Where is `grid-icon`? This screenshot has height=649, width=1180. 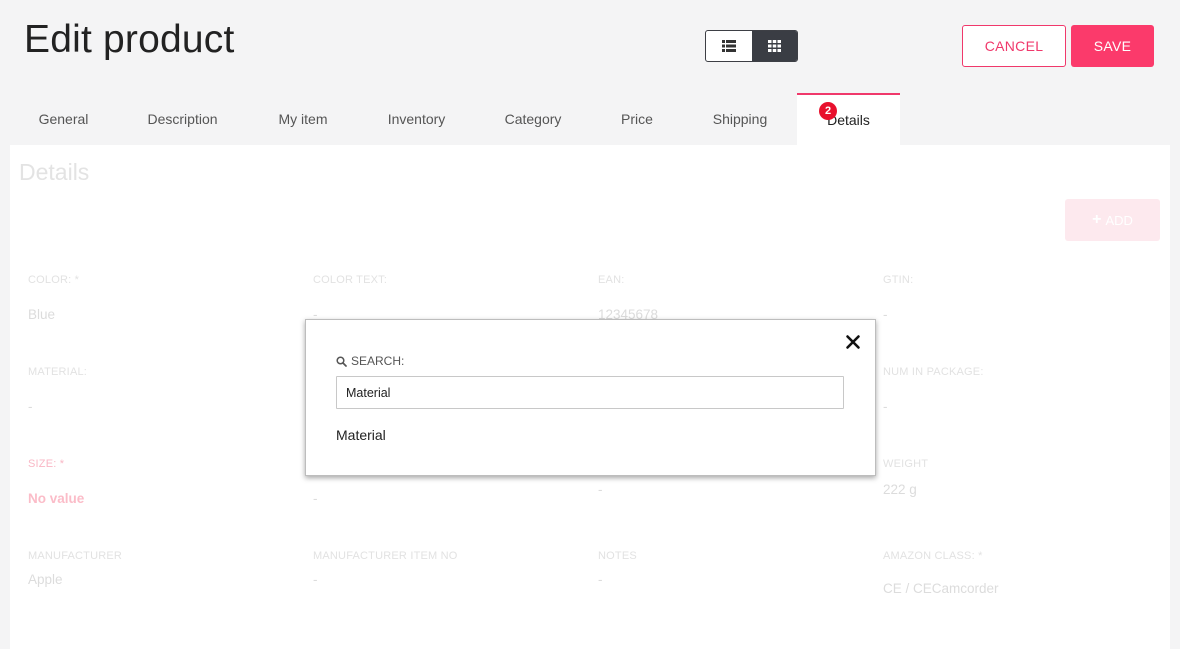
grid-icon is located at coordinates (774, 46).